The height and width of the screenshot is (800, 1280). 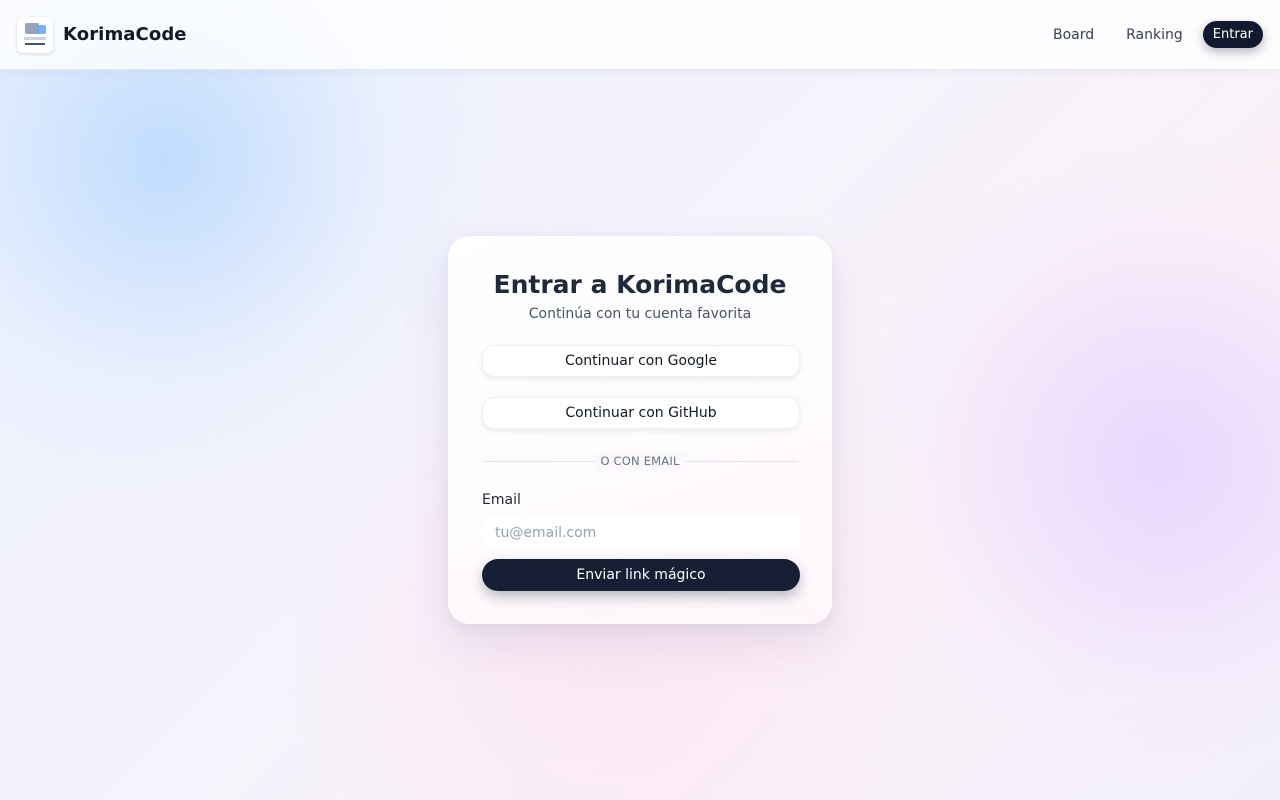 What do you see at coordinates (640, 35) in the screenshot?
I see `top-navbar: KorimaCode Board Ranking Entrar` at bounding box center [640, 35].